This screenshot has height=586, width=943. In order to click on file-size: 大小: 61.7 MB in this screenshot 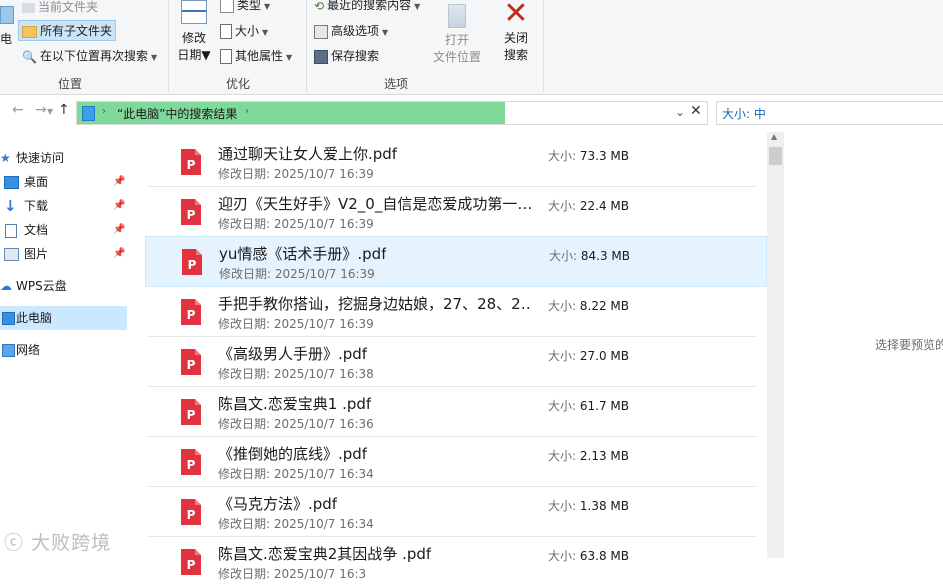, I will do `click(588, 405)`.